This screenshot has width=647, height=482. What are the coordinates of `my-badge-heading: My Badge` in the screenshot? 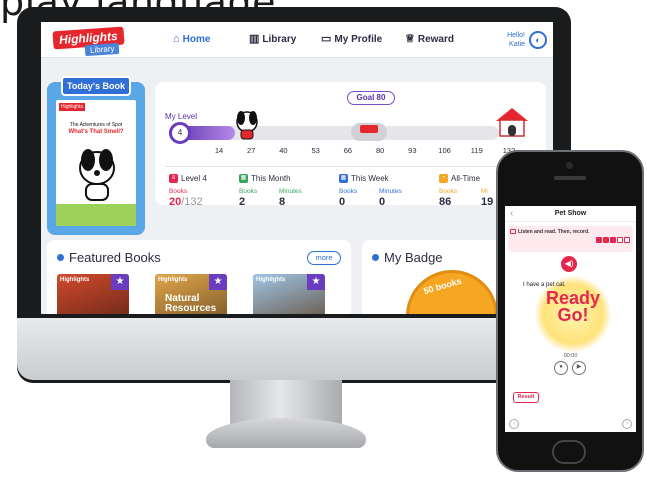 It's located at (407, 257).